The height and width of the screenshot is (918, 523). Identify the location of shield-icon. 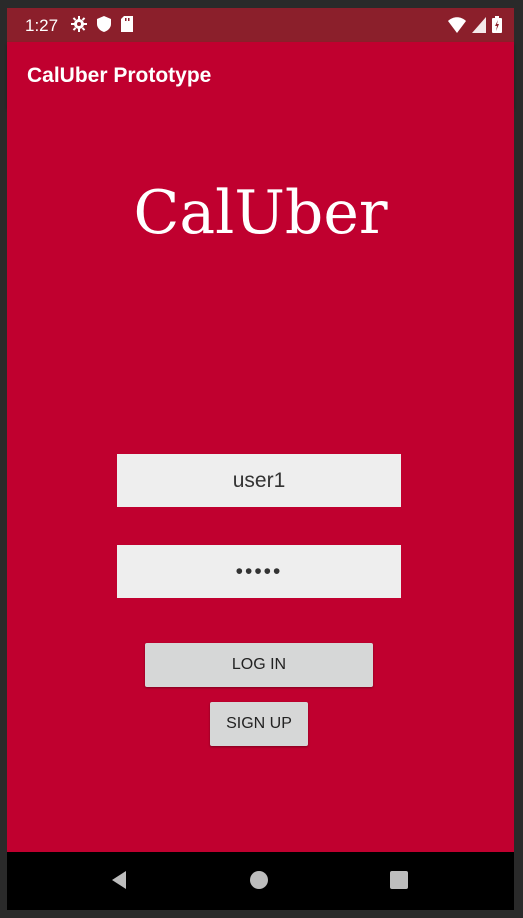
(104, 26).